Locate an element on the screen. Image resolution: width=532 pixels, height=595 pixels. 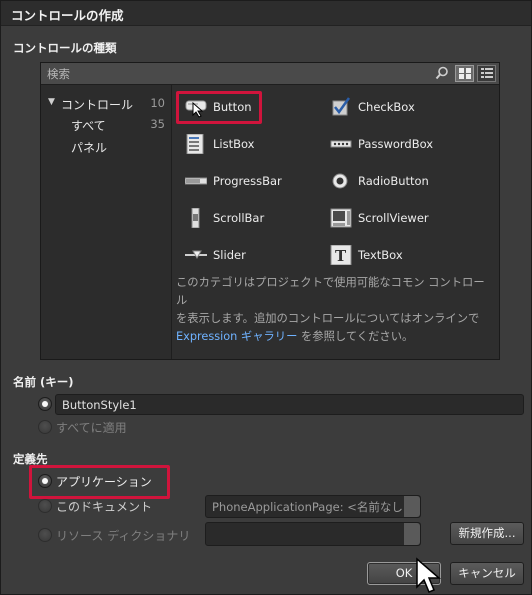
application-radio is located at coordinates (45, 481).